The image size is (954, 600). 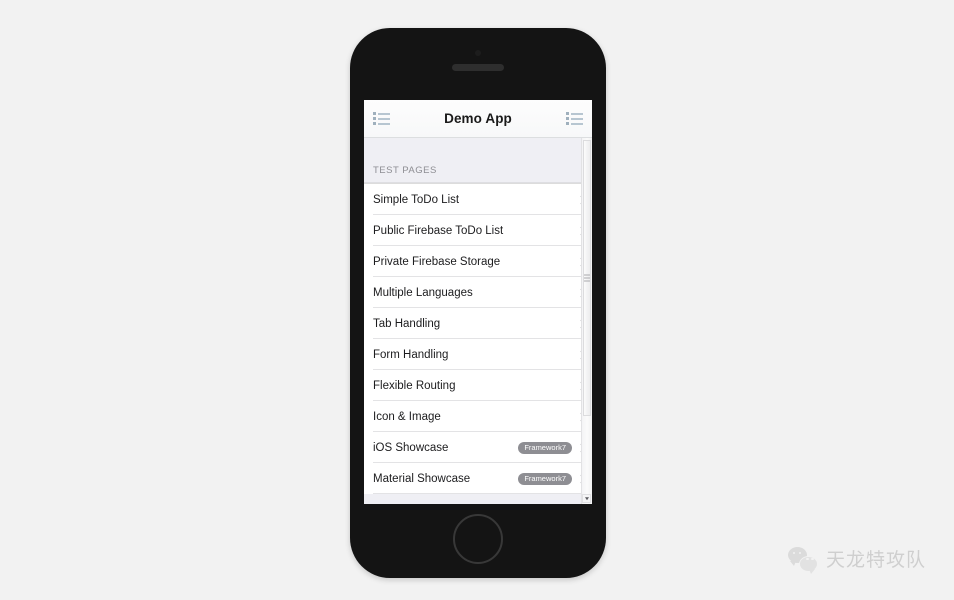 I want to click on scrollbar-thumb, so click(x=587, y=278).